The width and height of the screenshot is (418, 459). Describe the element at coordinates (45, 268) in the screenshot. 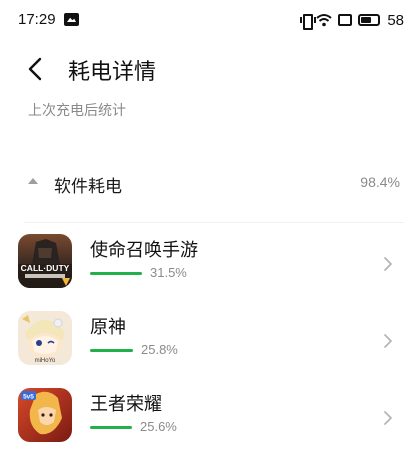

I see `svg-text: CALL·DUTY` at that location.